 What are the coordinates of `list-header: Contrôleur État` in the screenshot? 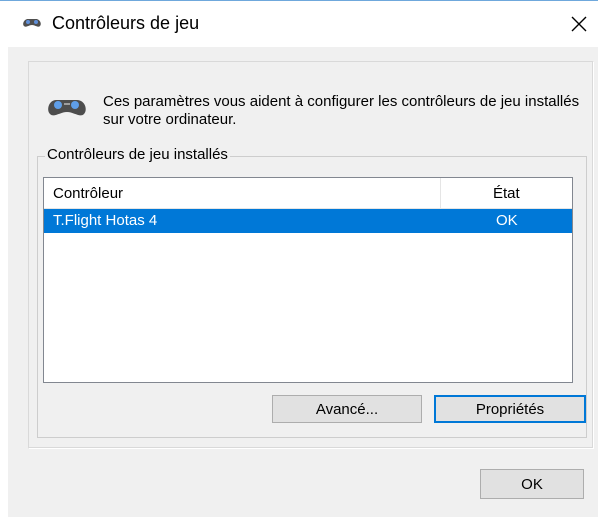 It's located at (308, 193).